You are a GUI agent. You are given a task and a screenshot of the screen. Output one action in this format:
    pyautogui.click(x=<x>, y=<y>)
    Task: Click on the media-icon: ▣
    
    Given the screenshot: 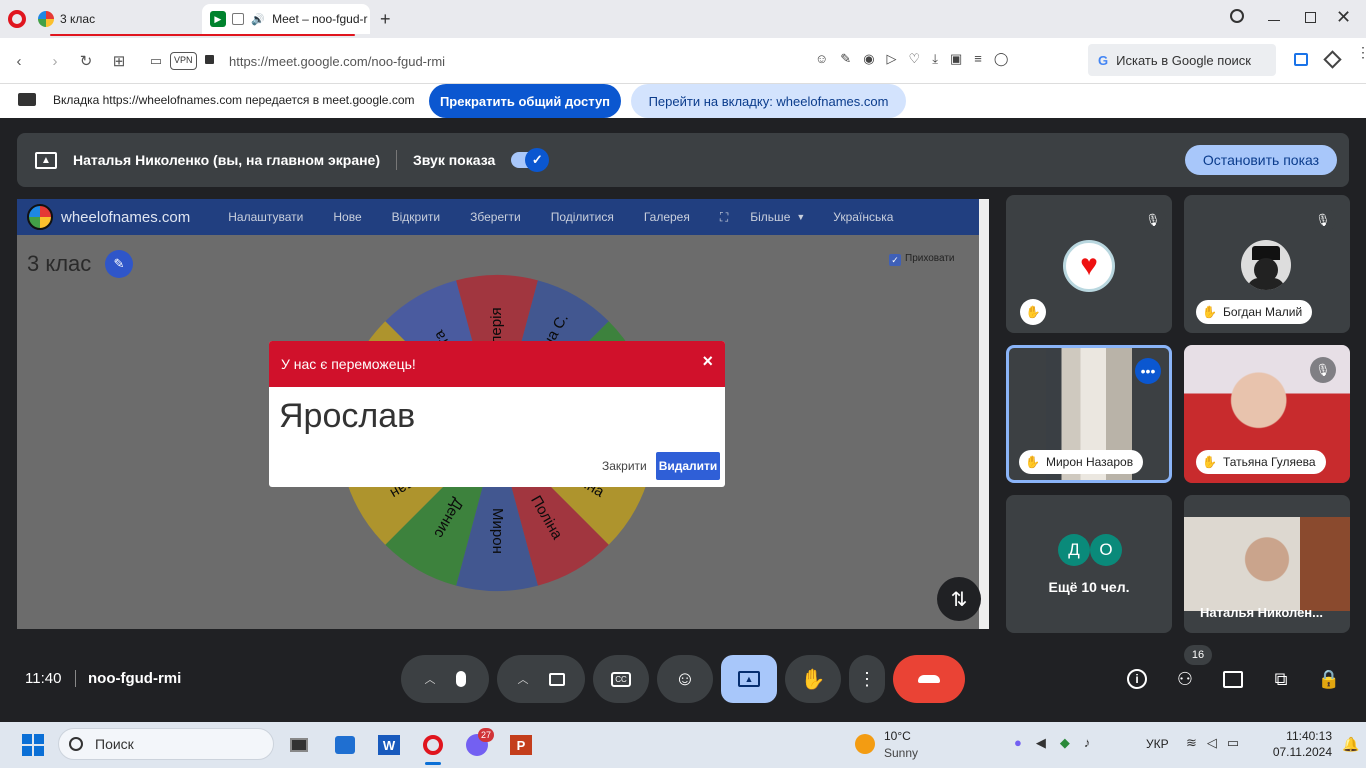 What is the action you would take?
    pyautogui.click(x=956, y=59)
    